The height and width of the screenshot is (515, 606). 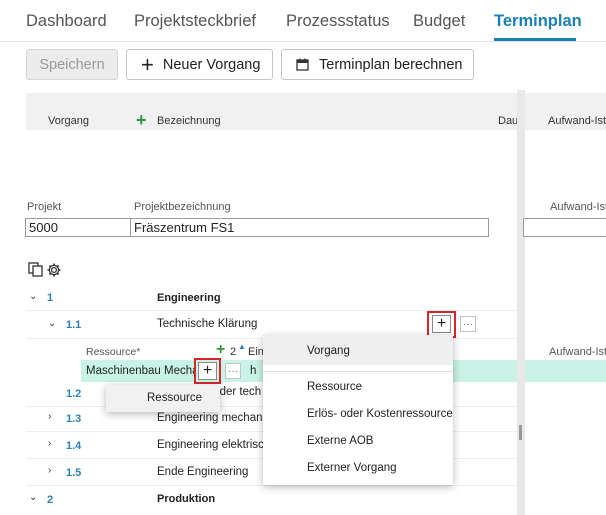 I want to click on resource-context-menu: Ressource, so click(x=163, y=398).